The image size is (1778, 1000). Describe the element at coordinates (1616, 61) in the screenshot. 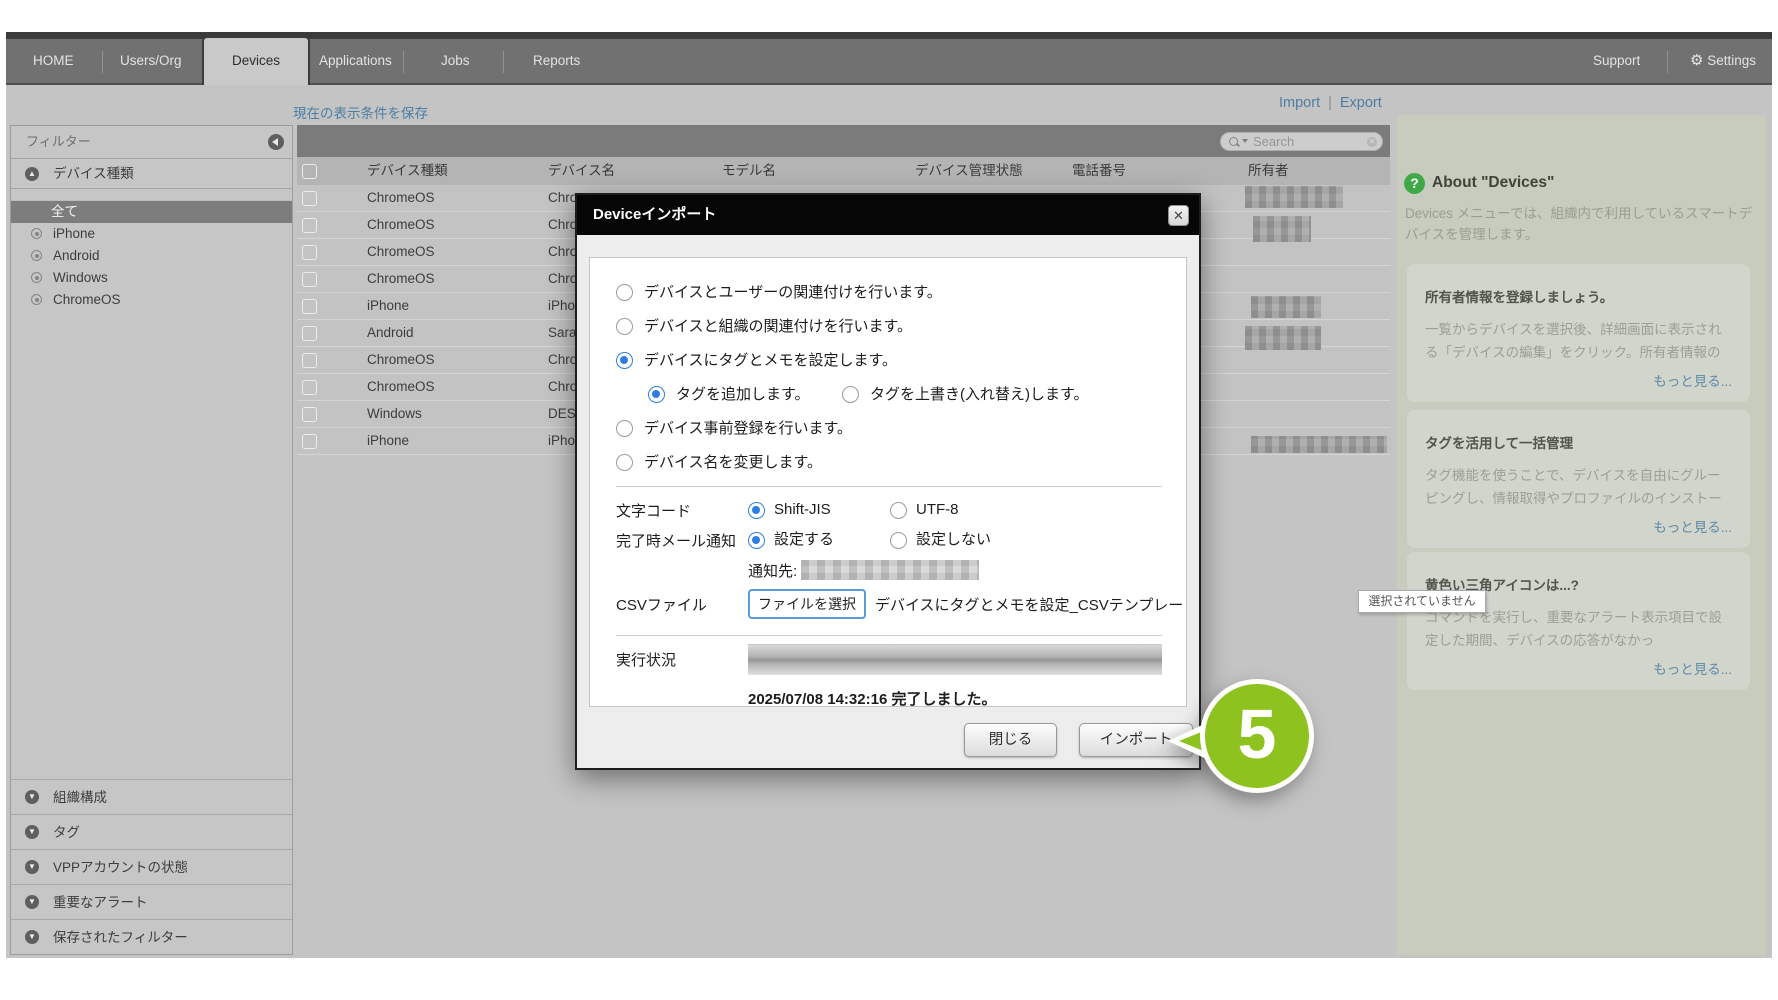

I see `nav-item-support: Support` at that location.